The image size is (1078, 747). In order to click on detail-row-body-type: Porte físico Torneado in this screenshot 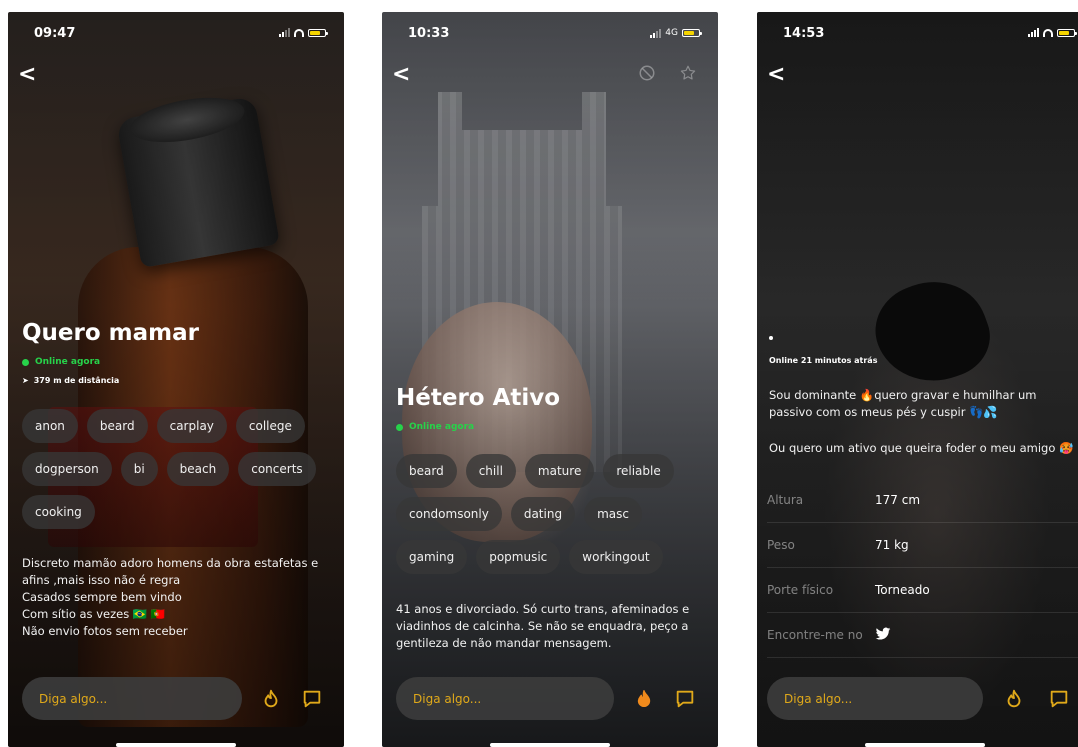, I will do `click(922, 590)`.